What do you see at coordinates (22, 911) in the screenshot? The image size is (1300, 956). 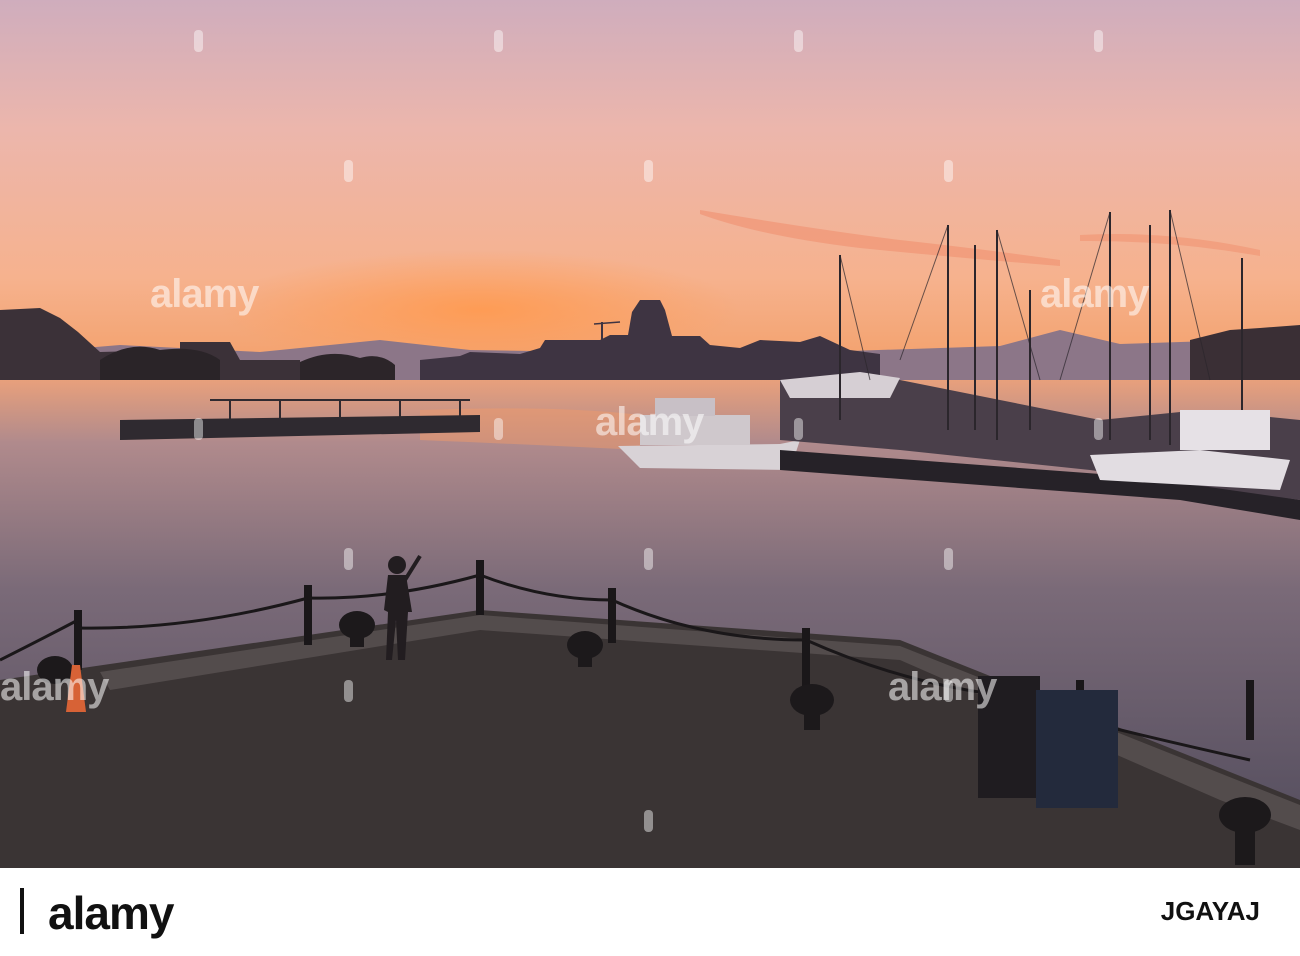 I see `brand-mark-icon` at bounding box center [22, 911].